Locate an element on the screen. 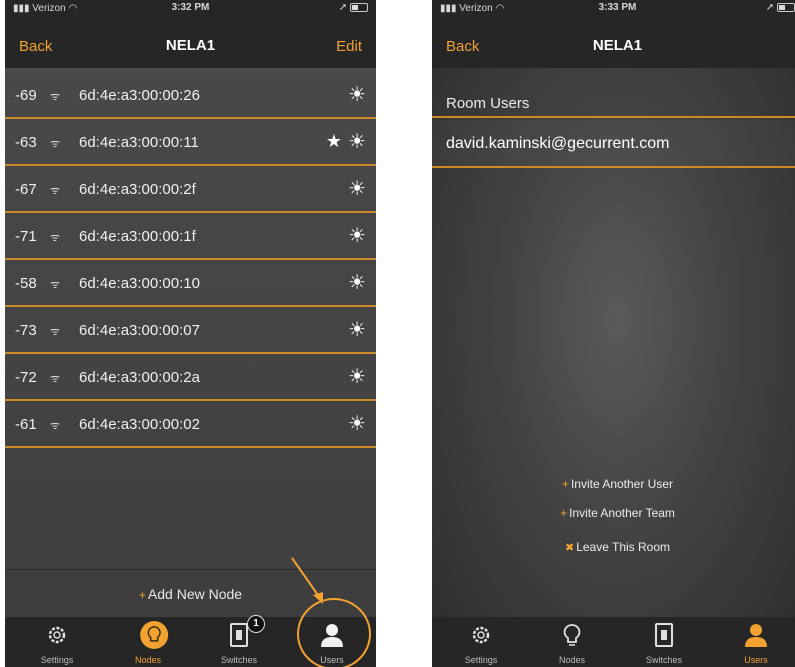 The image size is (795, 667). close-icon: ✖ is located at coordinates (569, 548).